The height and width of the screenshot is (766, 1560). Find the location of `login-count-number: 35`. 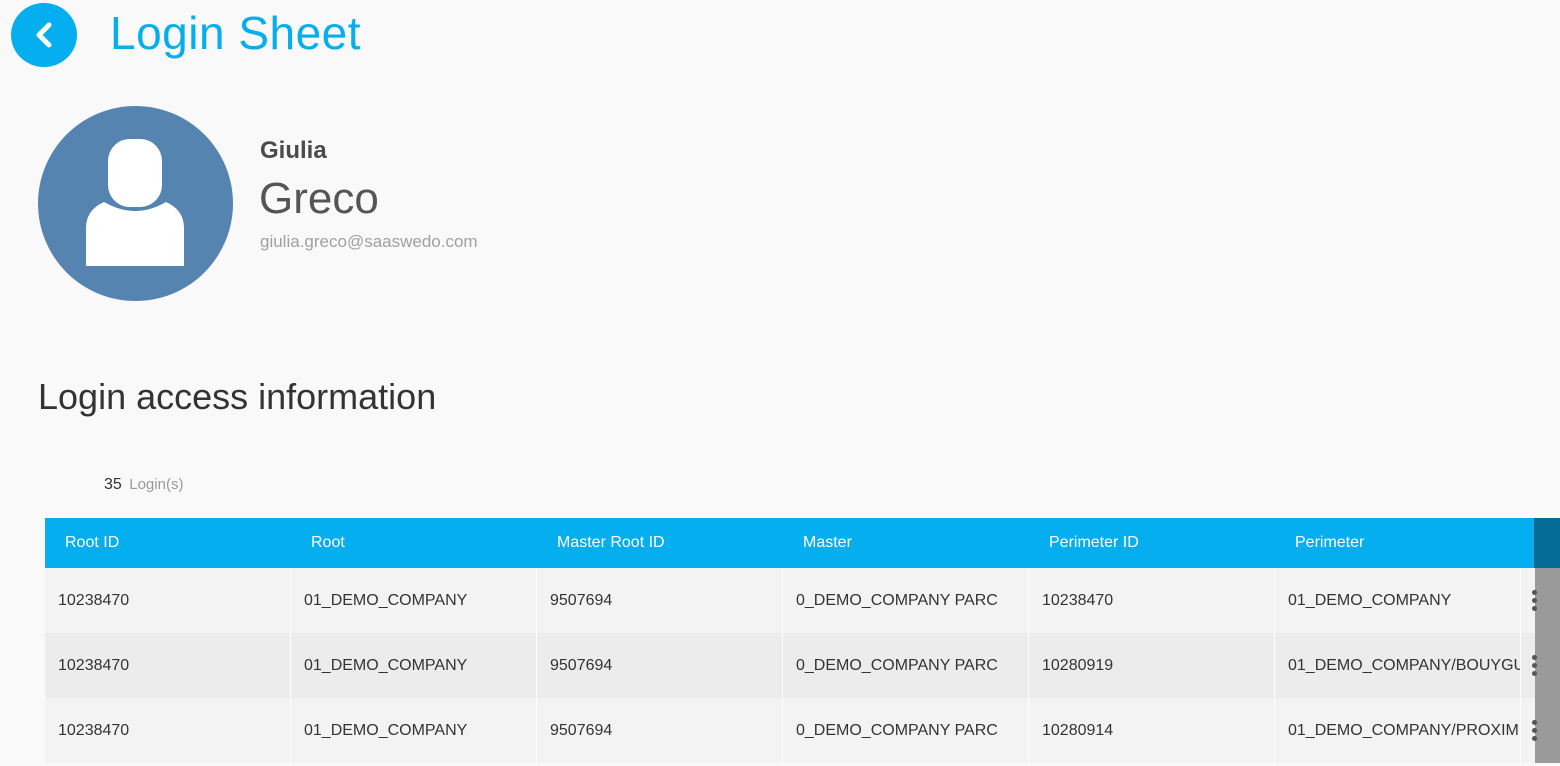

login-count-number: 35 is located at coordinates (113, 484).